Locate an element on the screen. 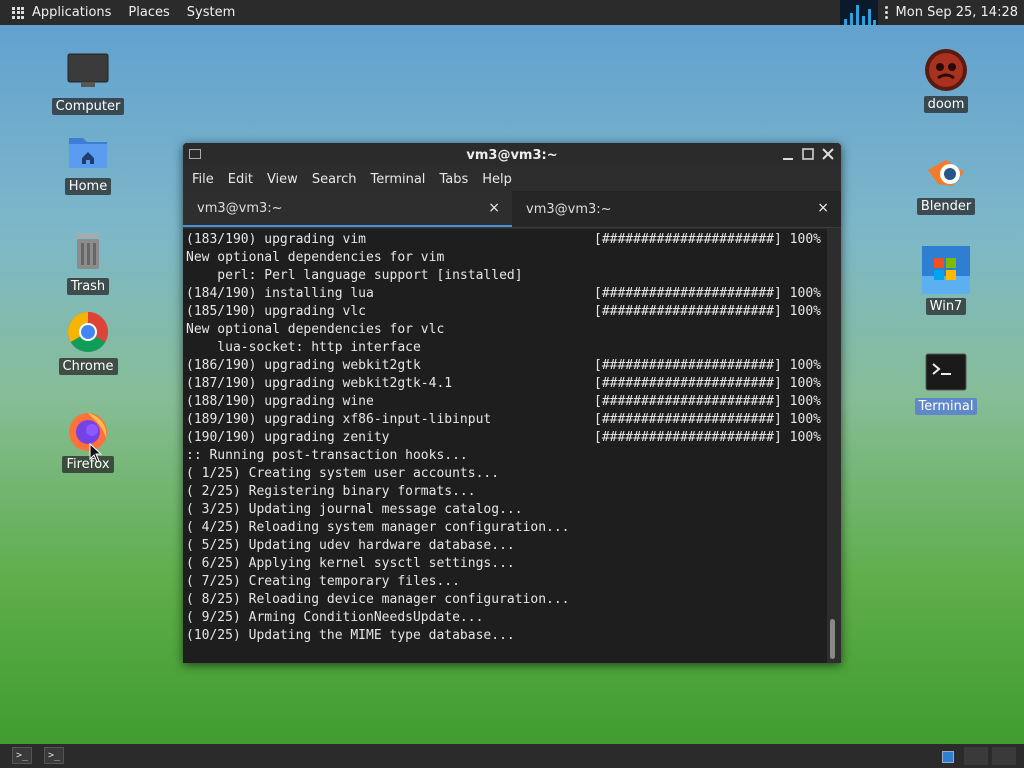 The height and width of the screenshot is (768, 1024). desktop-icon-chrome: Chrome is located at coordinates (88, 342).